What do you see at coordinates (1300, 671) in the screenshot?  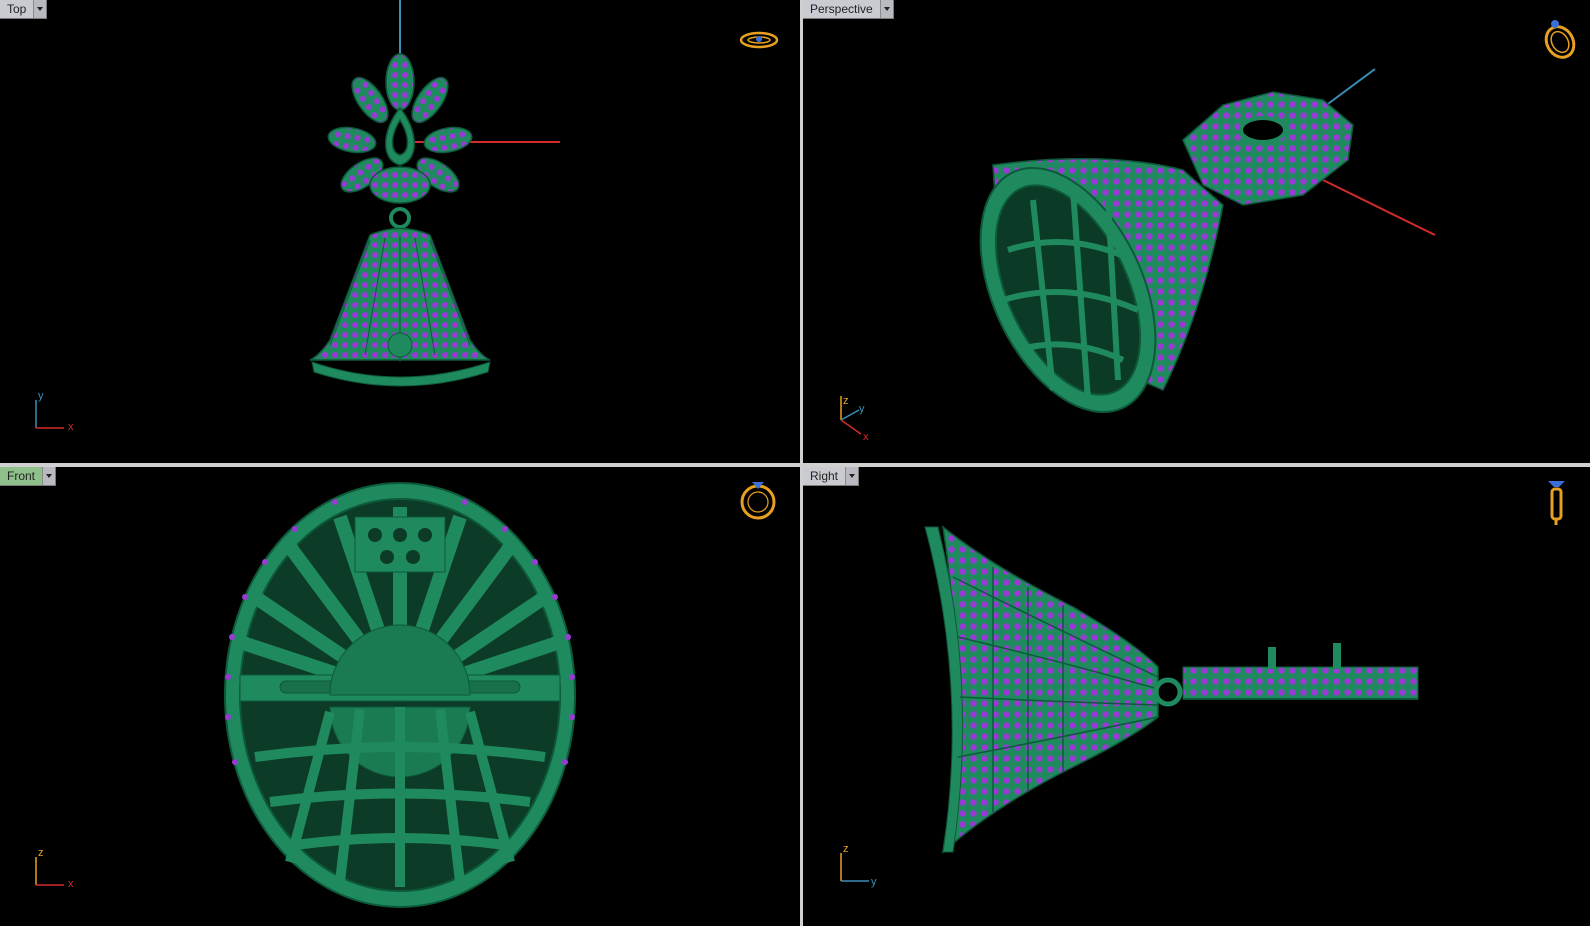 I see `flower-side` at bounding box center [1300, 671].